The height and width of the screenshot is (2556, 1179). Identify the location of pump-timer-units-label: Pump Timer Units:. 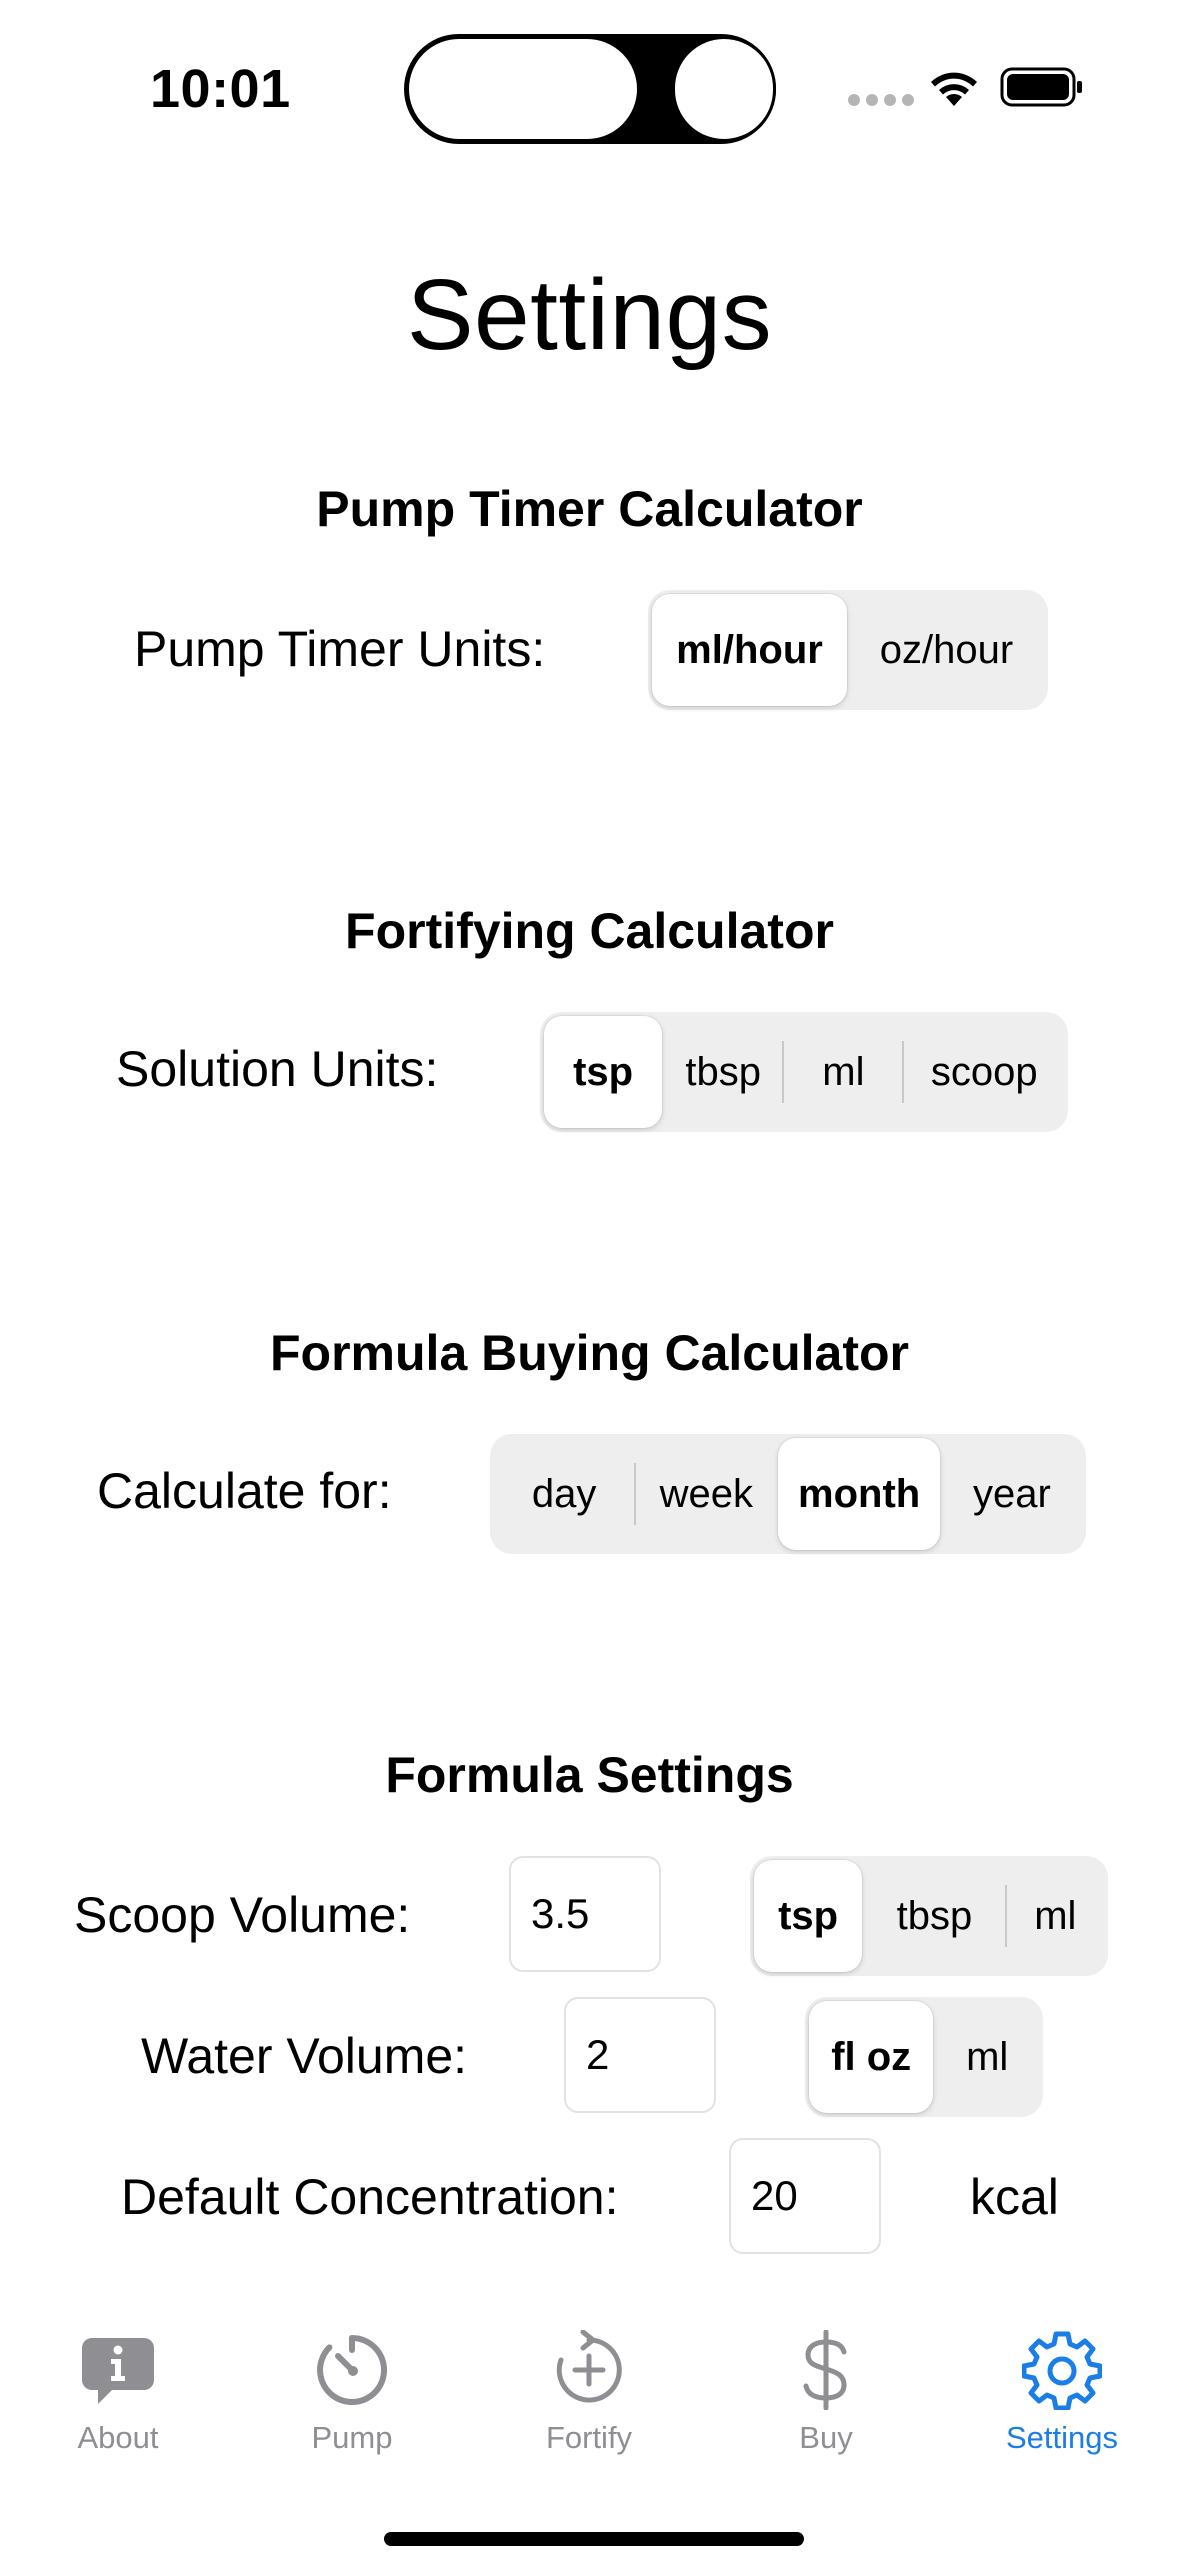
(340, 649).